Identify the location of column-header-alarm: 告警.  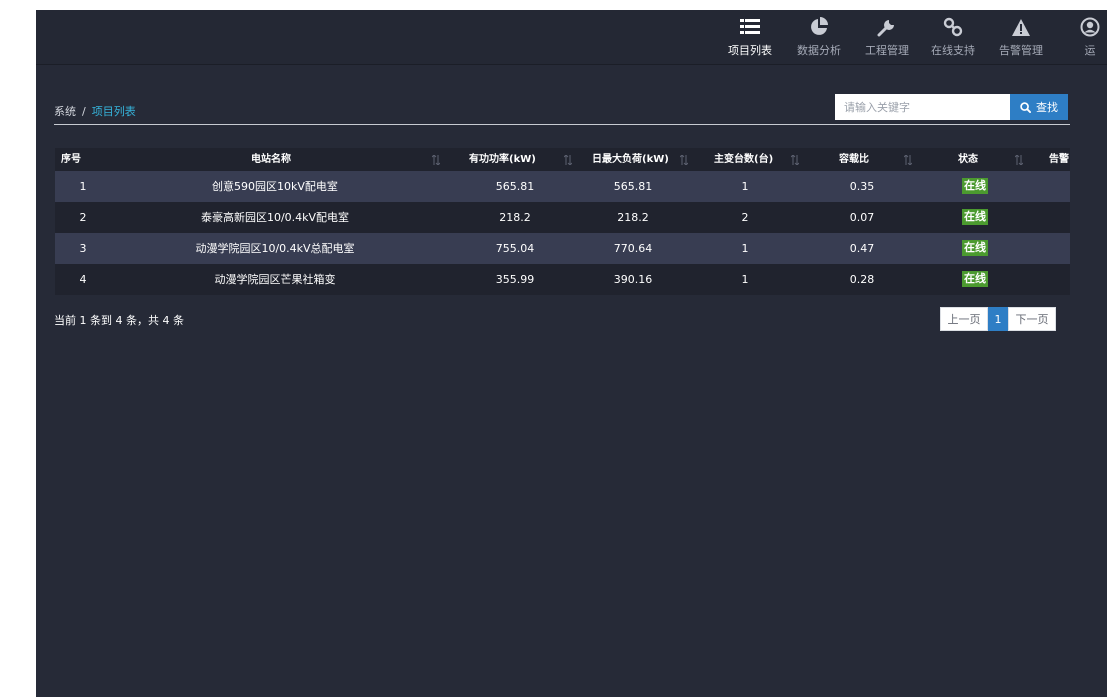
(1059, 159).